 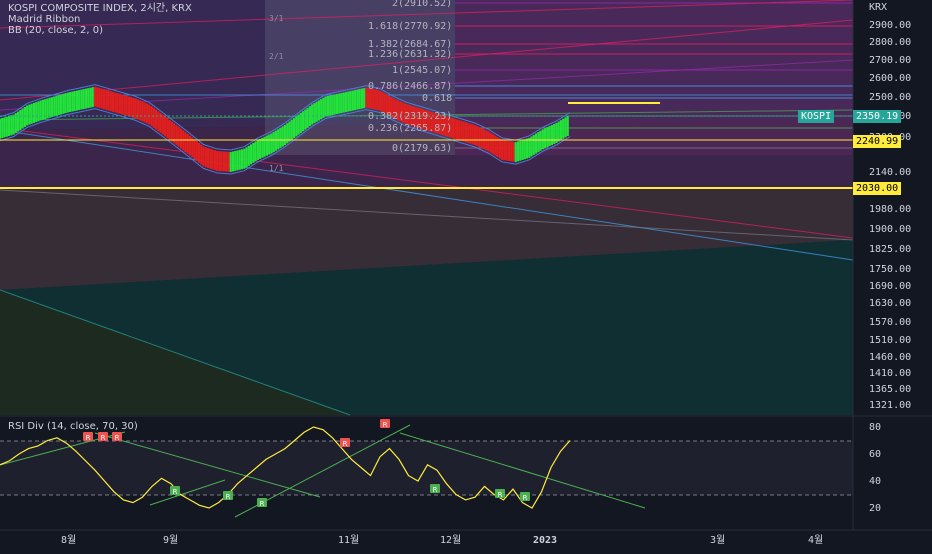 What do you see at coordinates (890, 78) in the screenshot?
I see `price-tick-label: 2600.00` at bounding box center [890, 78].